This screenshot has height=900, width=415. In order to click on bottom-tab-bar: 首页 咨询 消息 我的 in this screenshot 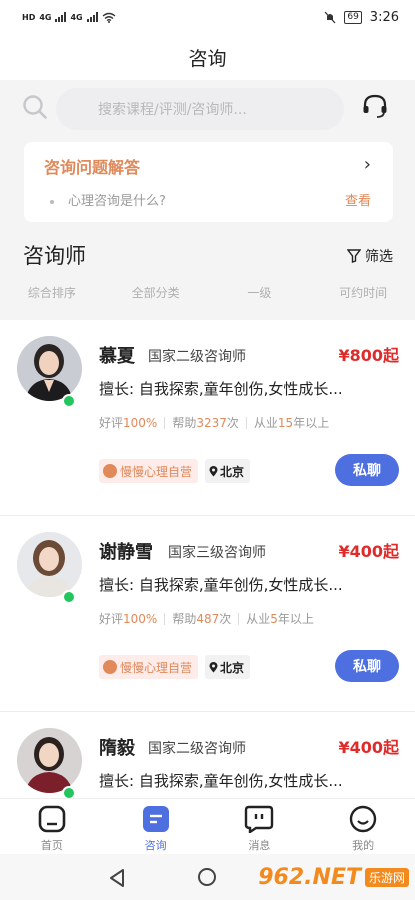, I will do `click(207, 826)`.